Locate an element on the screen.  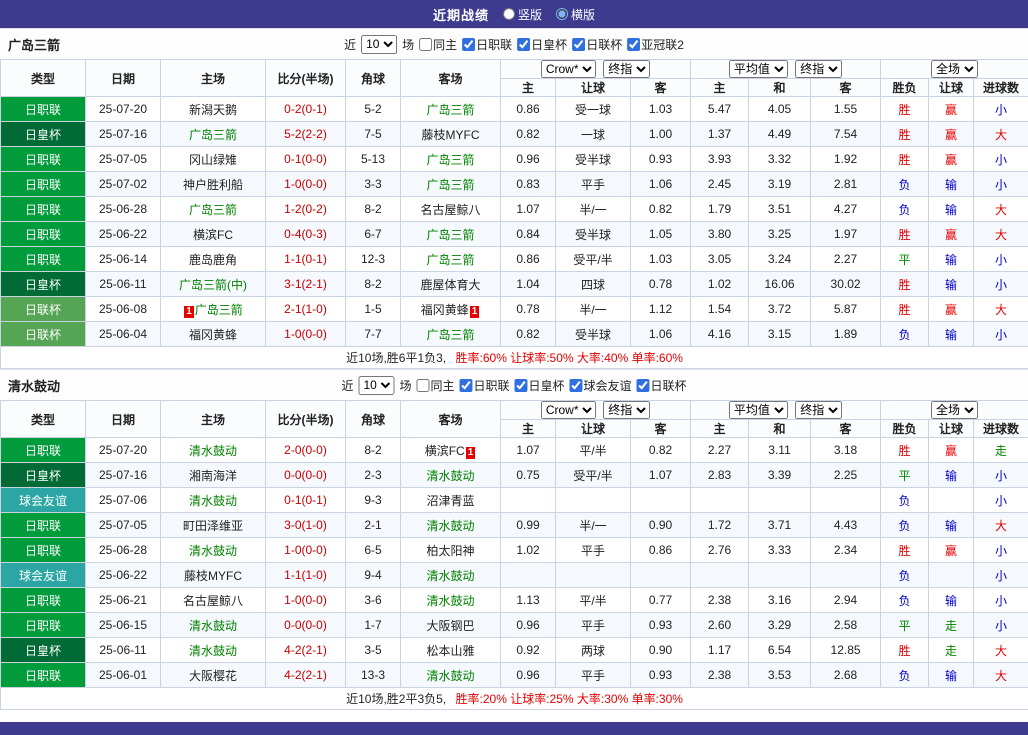
avg-draw-odds: 3.53 is located at coordinates (780, 675).